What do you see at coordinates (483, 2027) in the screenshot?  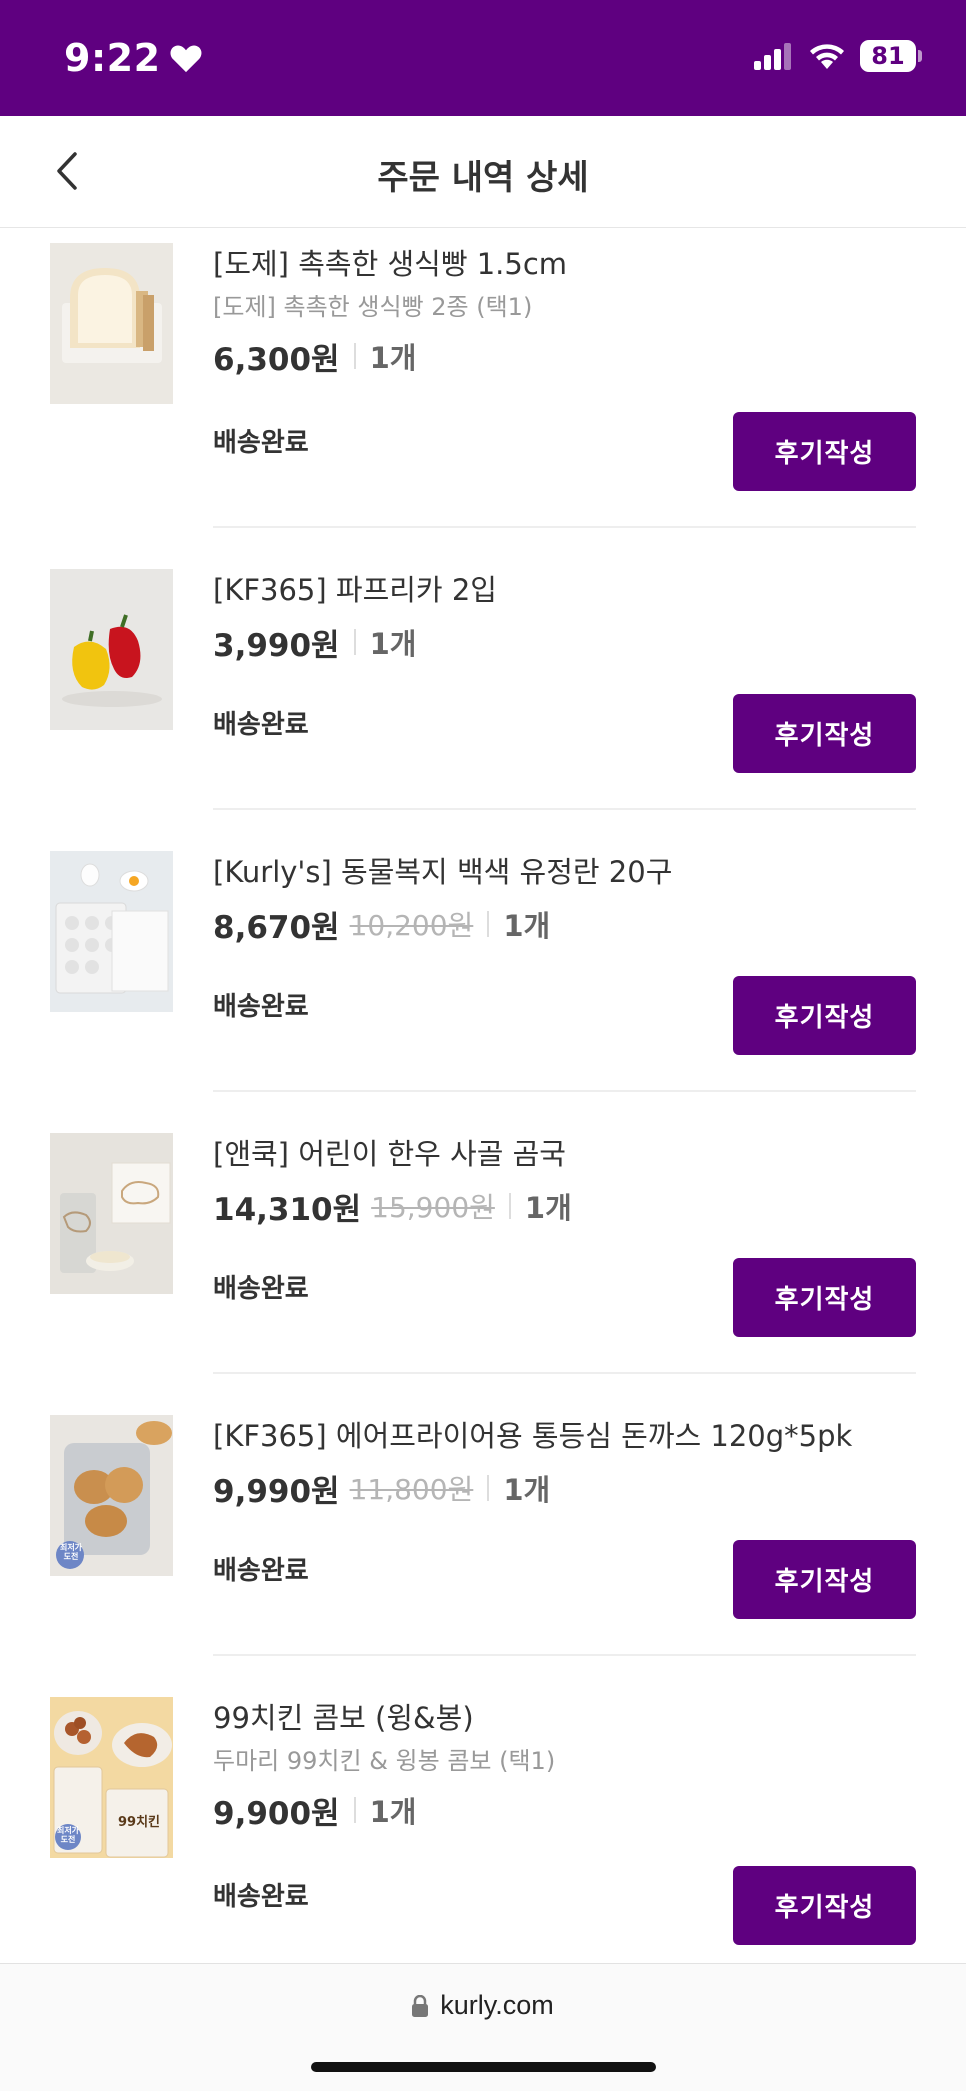 I see `browser-bottom-bar: kurly.com` at bounding box center [483, 2027].